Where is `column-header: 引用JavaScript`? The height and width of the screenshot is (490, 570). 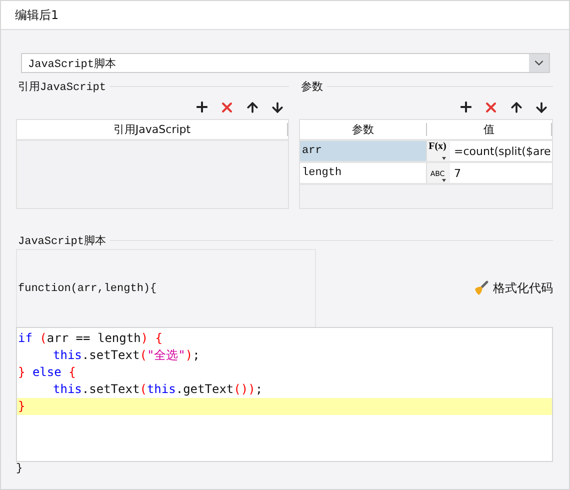
column-header: 引用JavaScript is located at coordinates (152, 129).